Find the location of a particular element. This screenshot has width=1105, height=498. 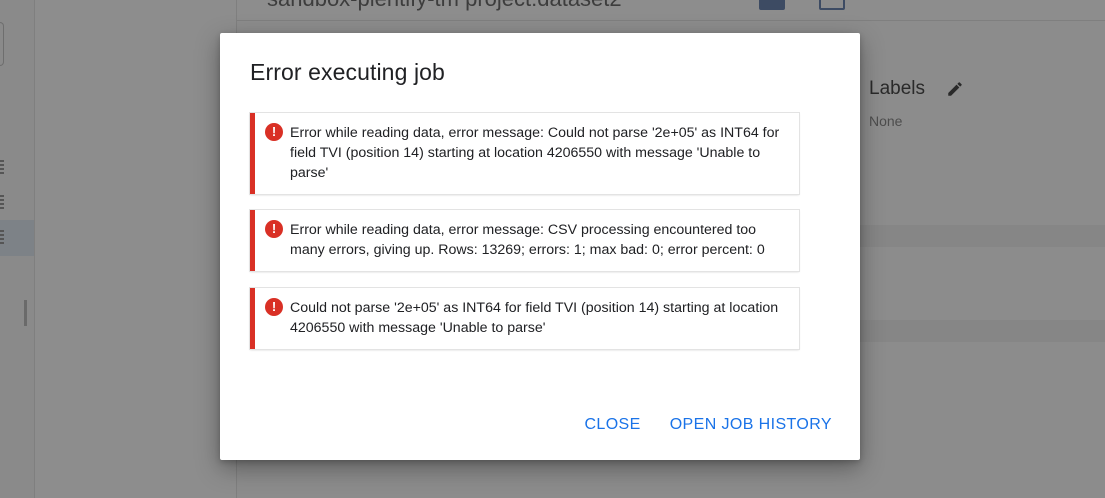

share-icon is located at coordinates (772, 5).